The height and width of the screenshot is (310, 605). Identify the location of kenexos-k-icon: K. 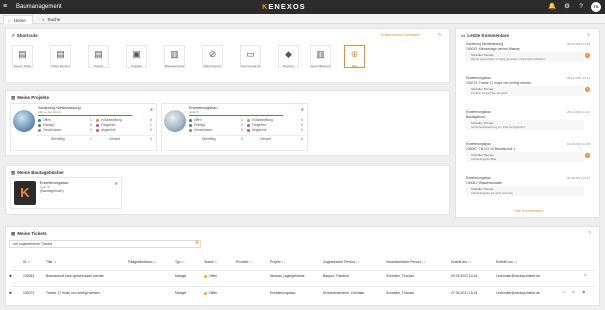
(25, 193).